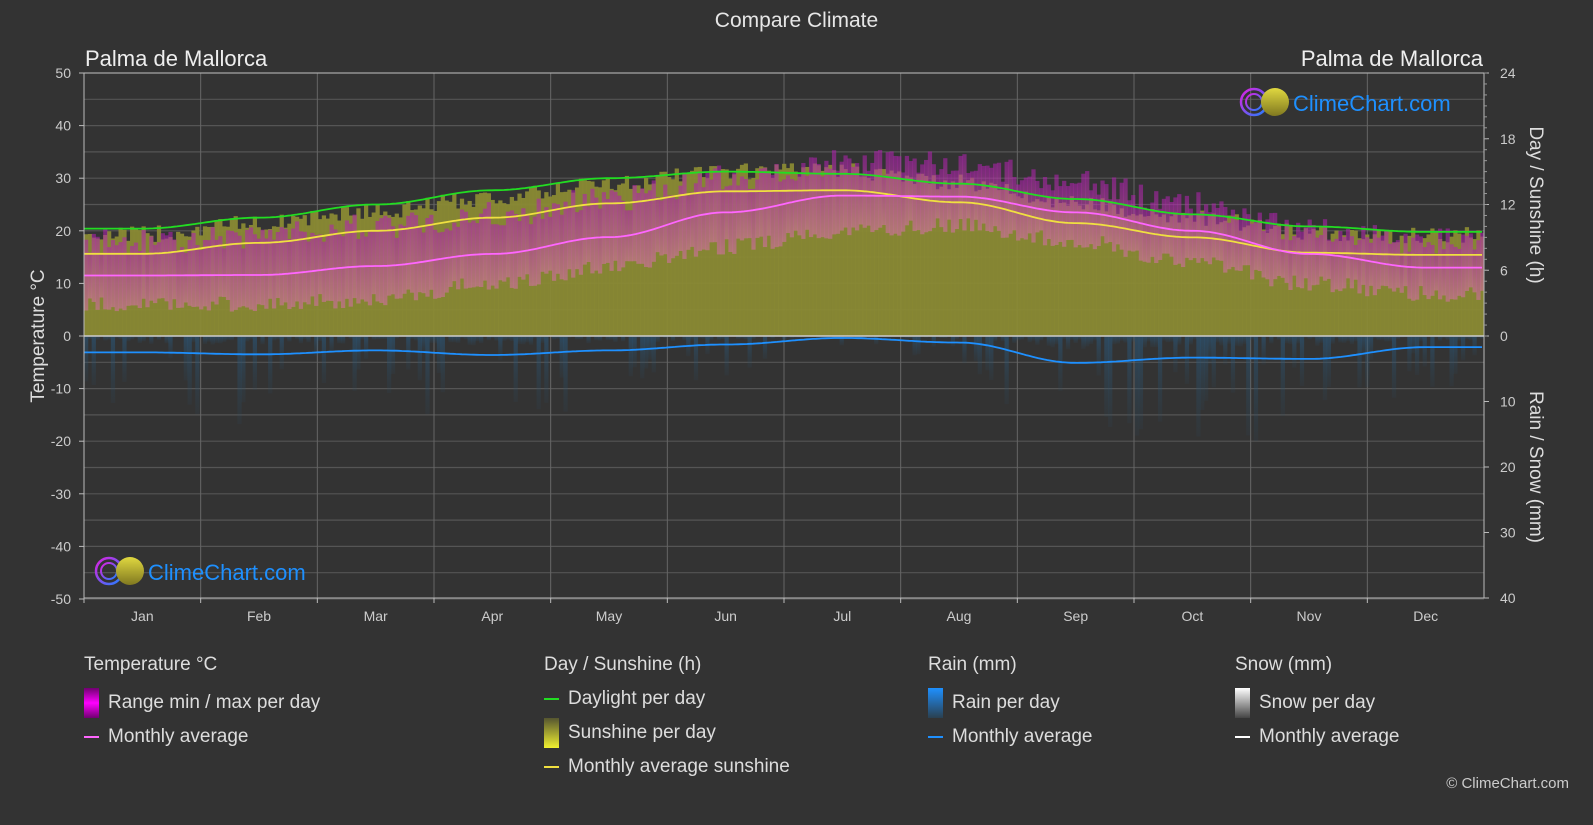 This screenshot has width=1593, height=825. I want to click on y-tick-label-right-top: 18, so click(1508, 139).